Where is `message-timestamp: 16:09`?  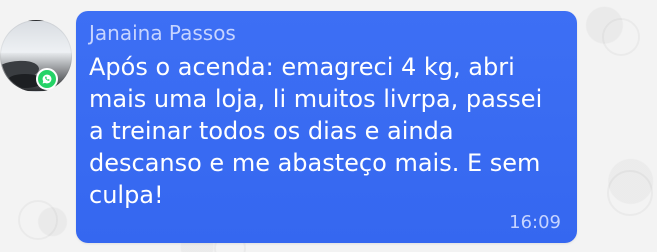 message-timestamp: 16:09 is located at coordinates (535, 222).